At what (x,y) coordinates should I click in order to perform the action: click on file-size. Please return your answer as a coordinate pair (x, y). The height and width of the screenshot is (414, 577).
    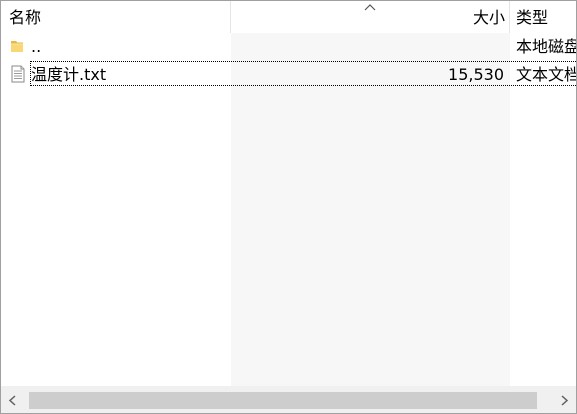
    Looking at the image, I should click on (367, 46).